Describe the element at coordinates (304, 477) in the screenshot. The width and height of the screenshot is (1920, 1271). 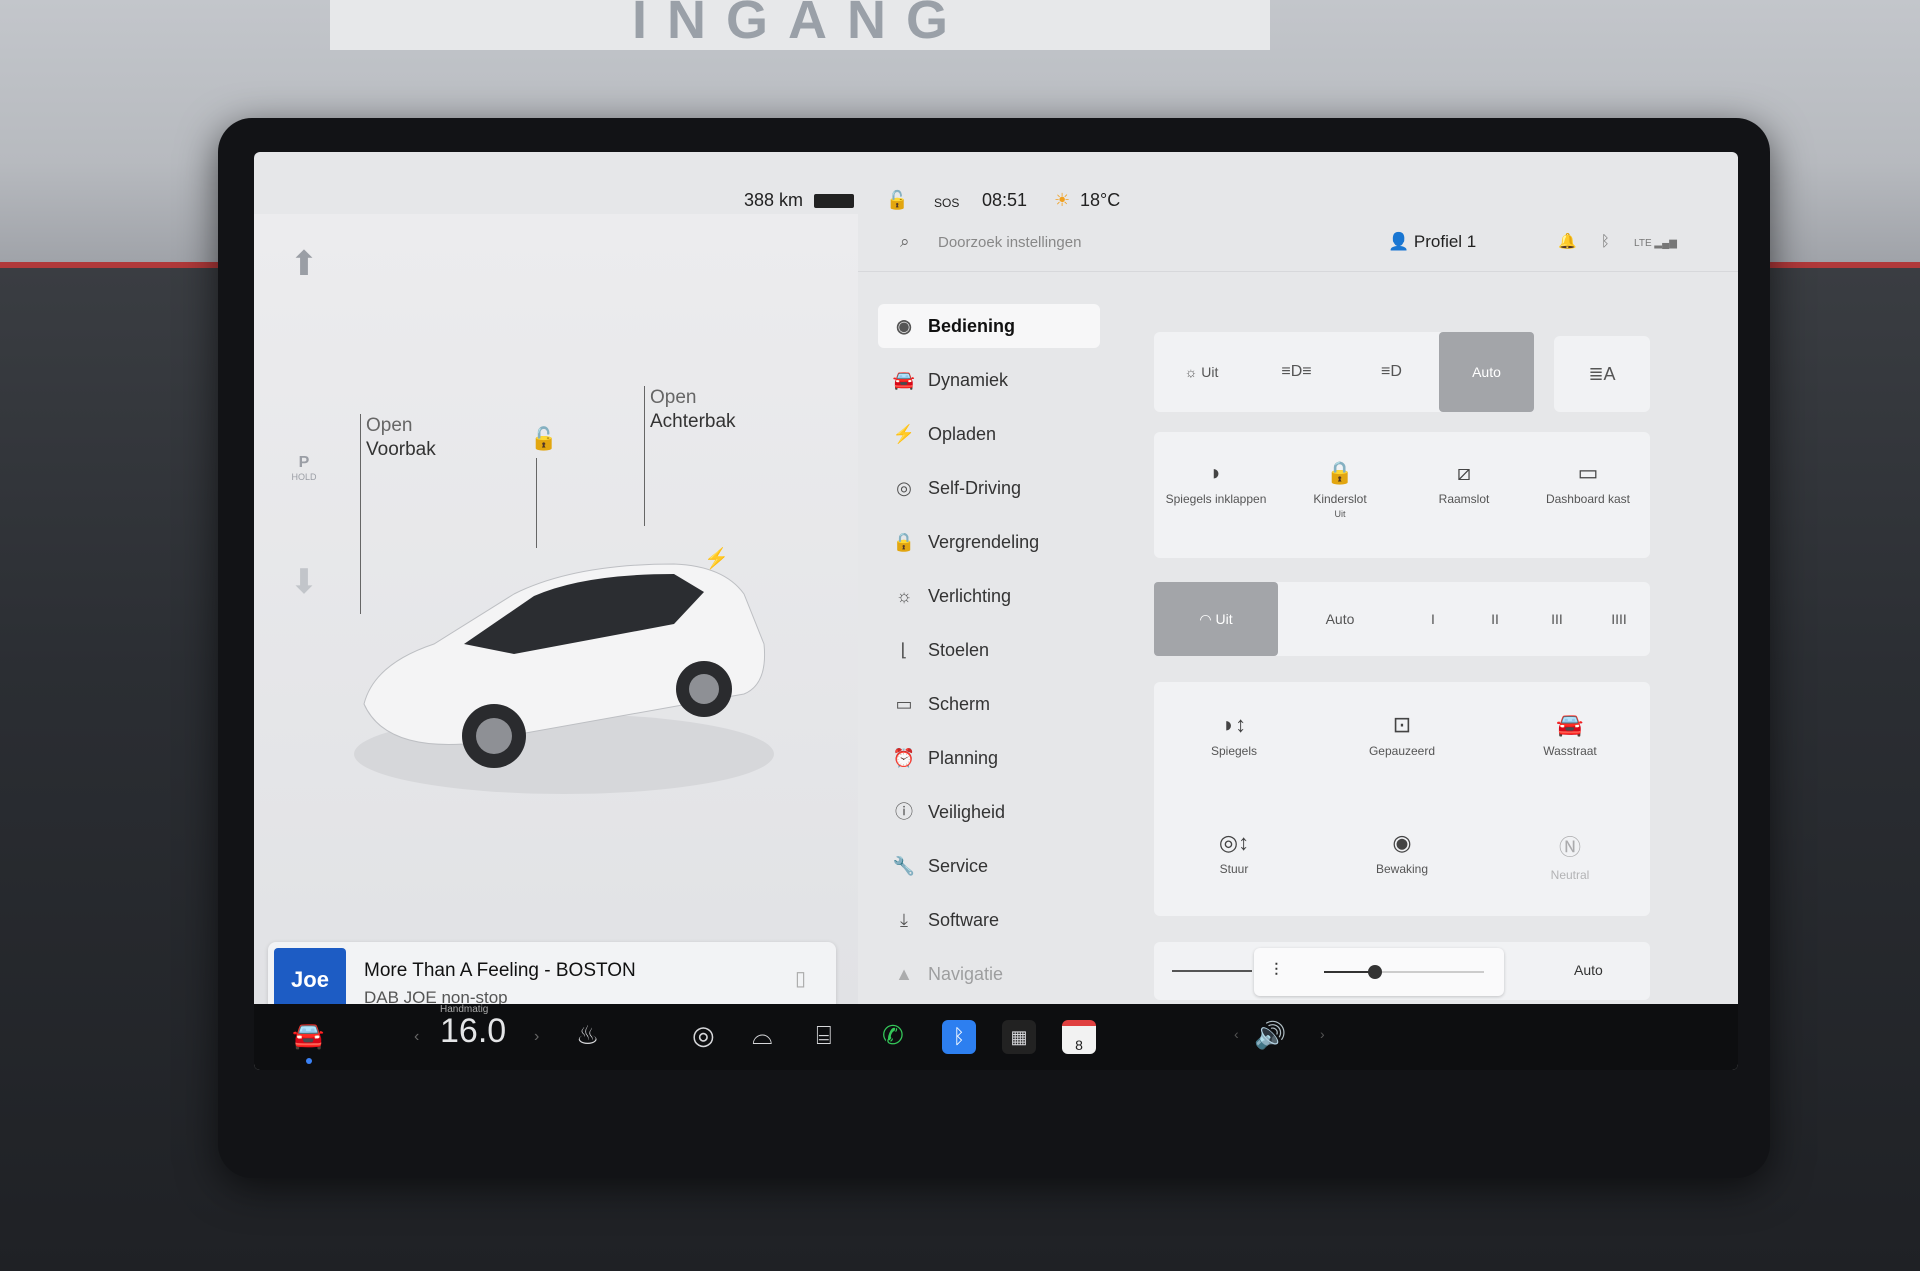
I see `gear-hold: HOLD` at that location.